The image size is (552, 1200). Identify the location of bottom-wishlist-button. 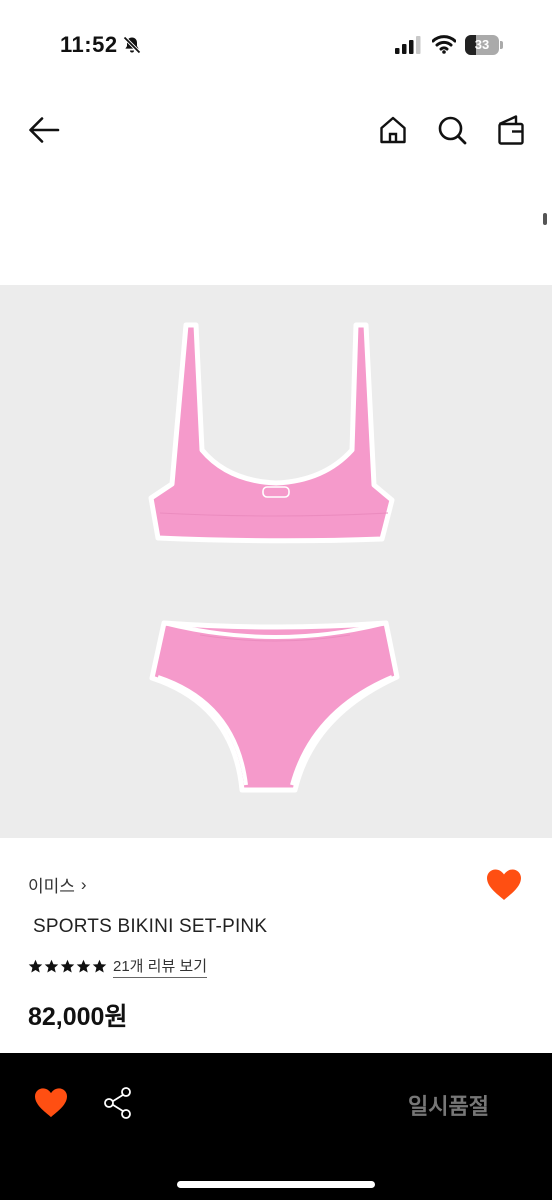
(51, 1103).